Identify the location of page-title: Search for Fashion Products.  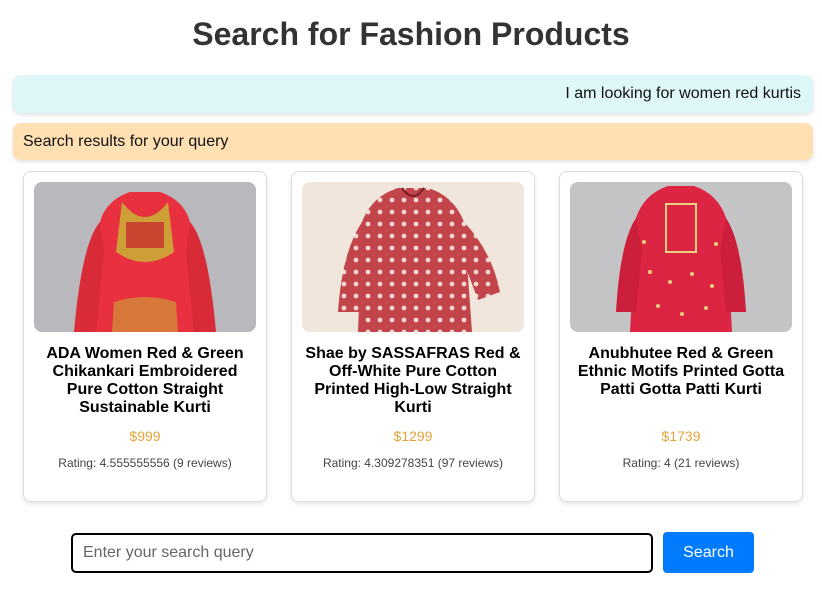
(411, 34).